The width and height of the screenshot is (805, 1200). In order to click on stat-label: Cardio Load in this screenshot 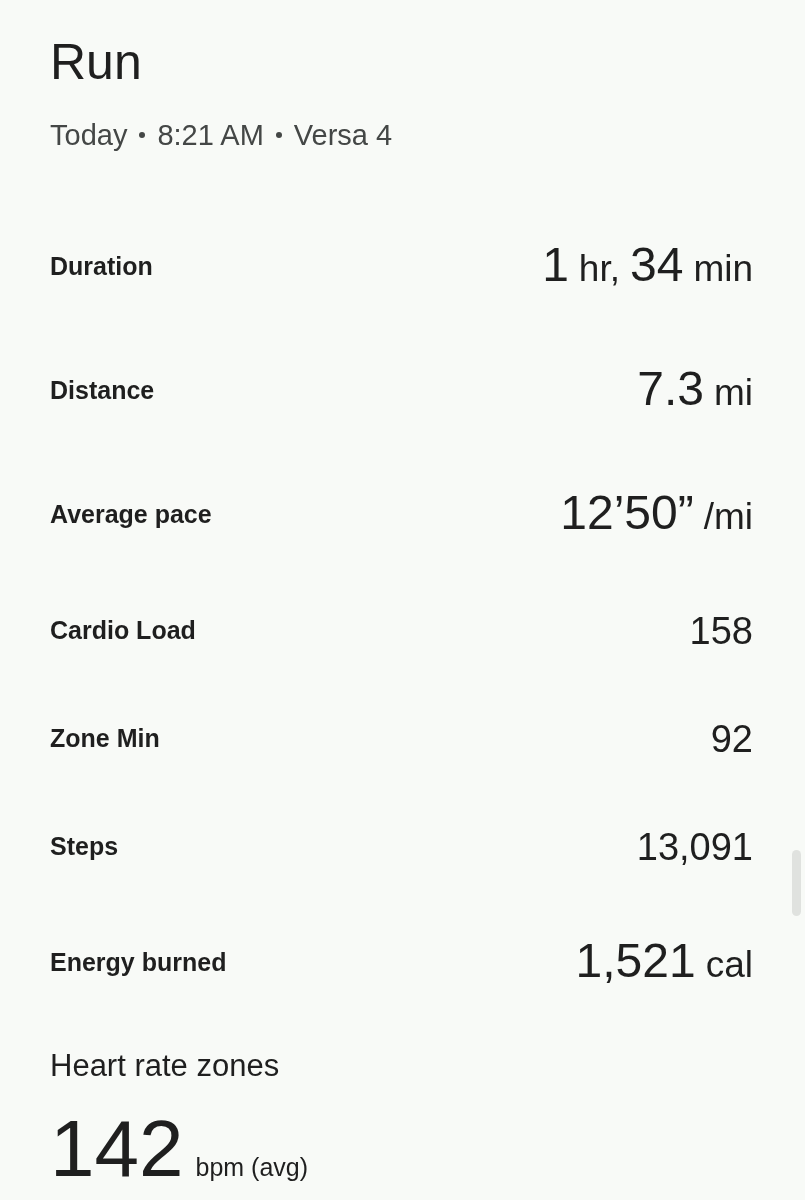, I will do `click(123, 631)`.